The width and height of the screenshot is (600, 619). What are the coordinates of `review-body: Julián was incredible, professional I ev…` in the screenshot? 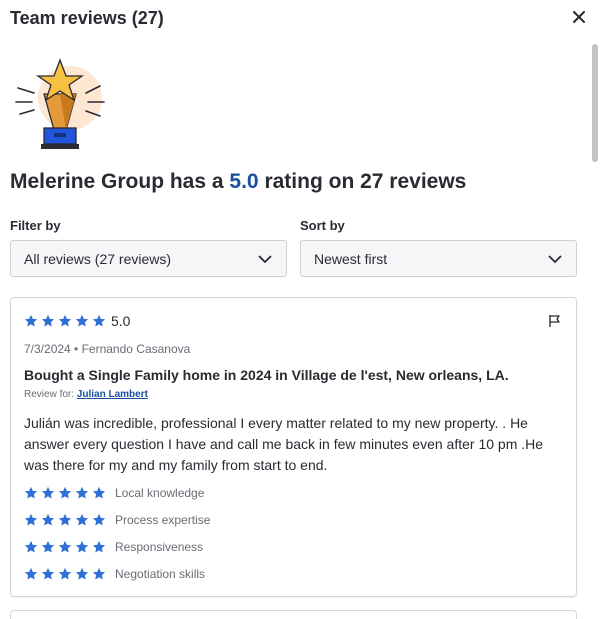 It's located at (284, 444).